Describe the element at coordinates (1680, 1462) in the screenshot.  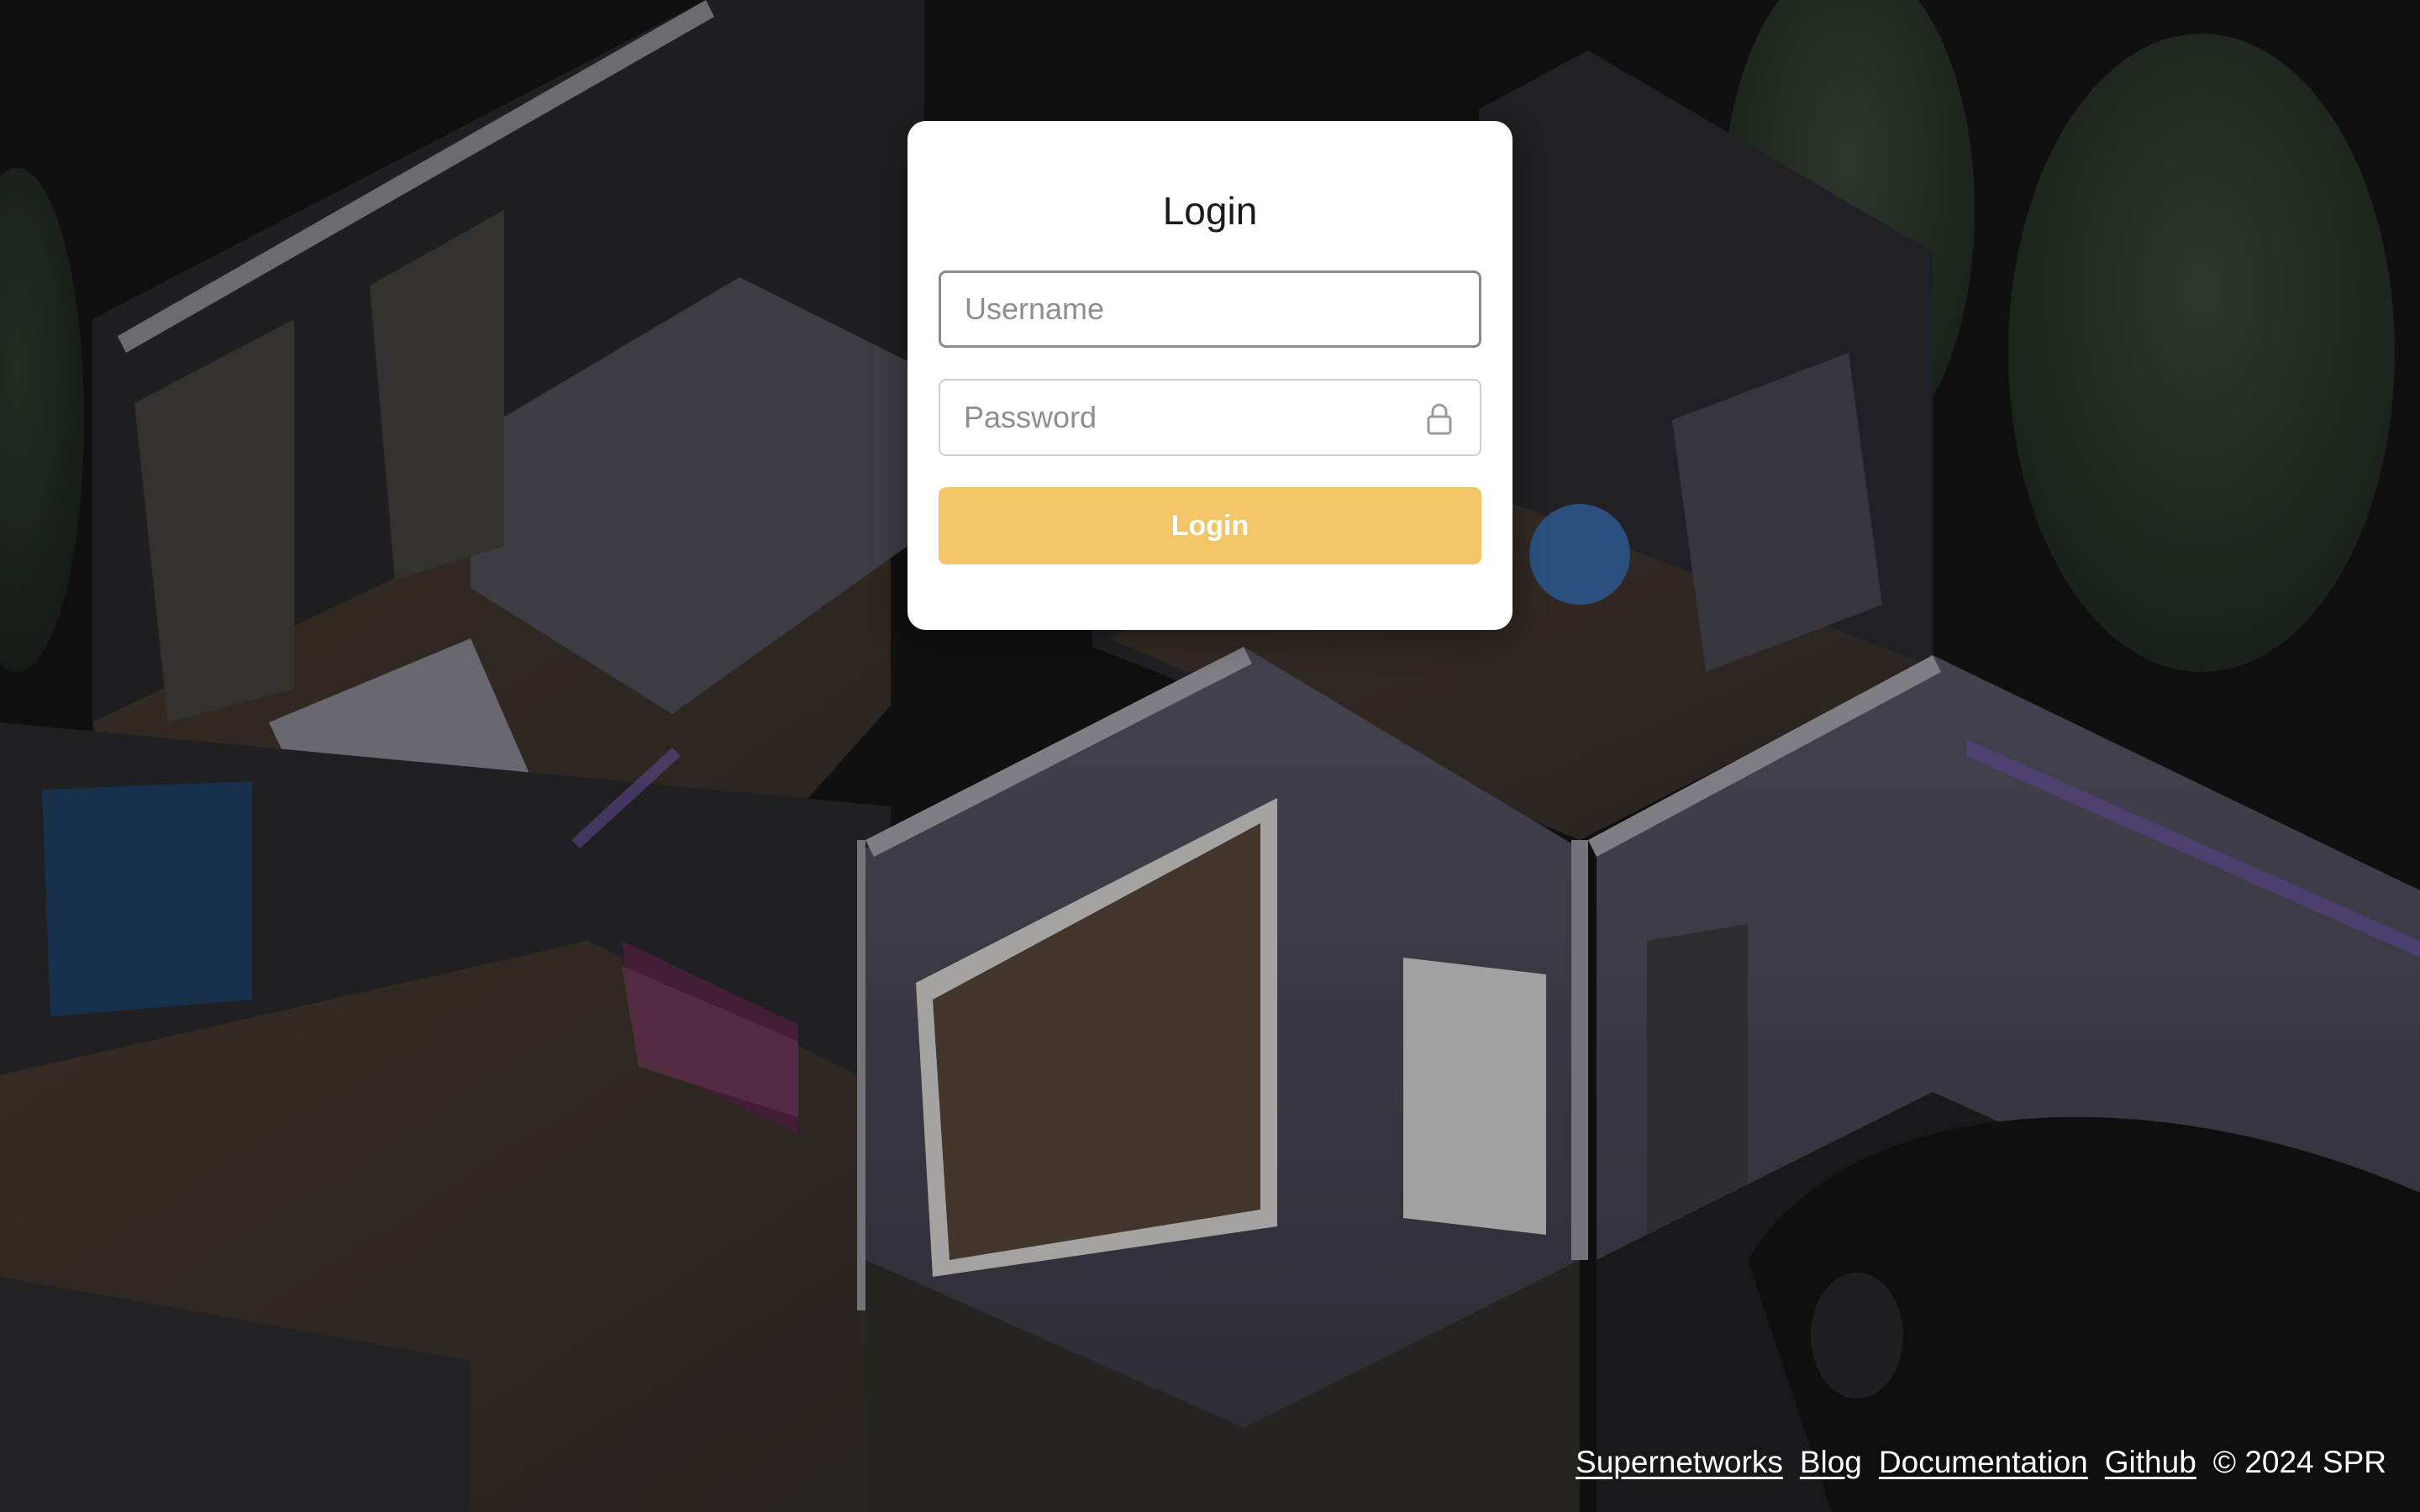
I see `footer-link-supernetworks: Supernetworks` at that location.